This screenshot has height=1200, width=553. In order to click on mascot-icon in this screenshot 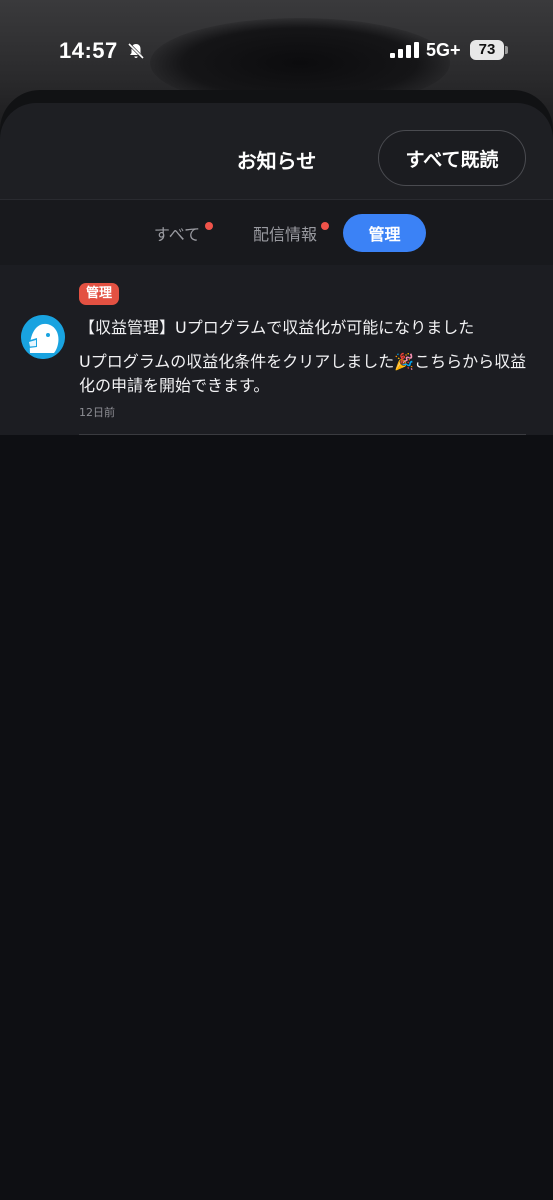, I will do `click(43, 337)`.